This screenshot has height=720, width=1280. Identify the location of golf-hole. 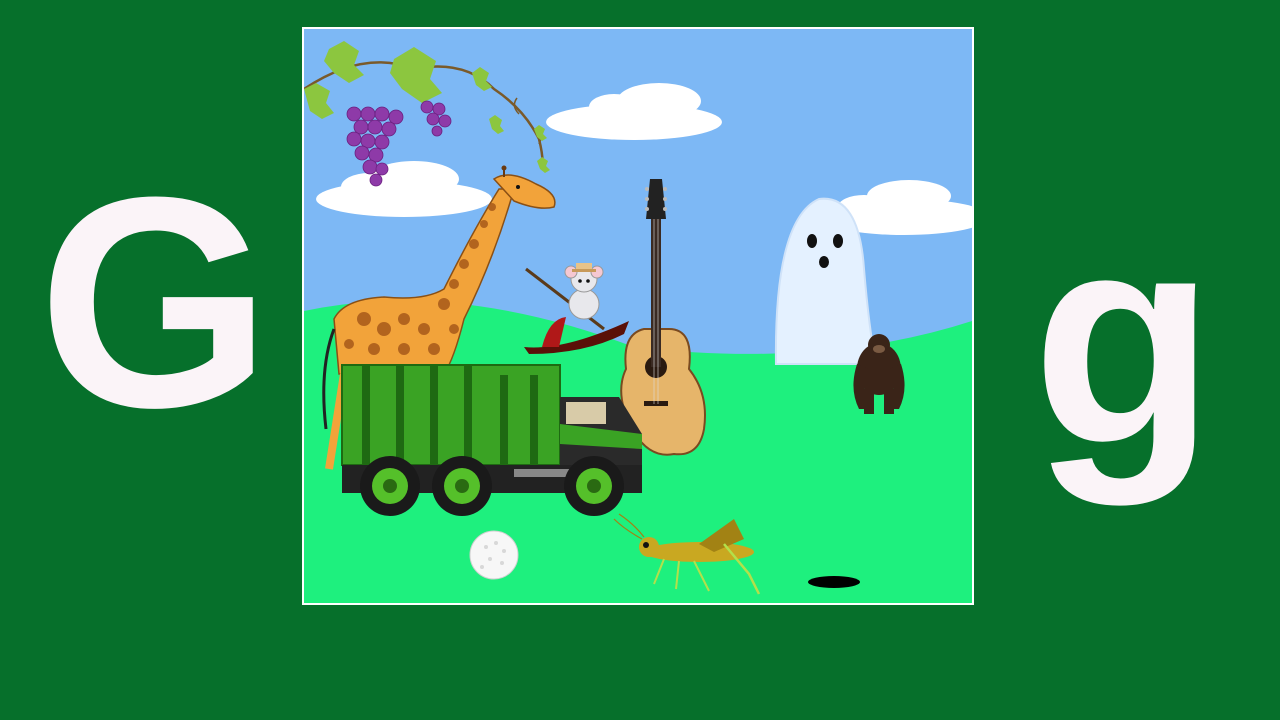
(834, 582).